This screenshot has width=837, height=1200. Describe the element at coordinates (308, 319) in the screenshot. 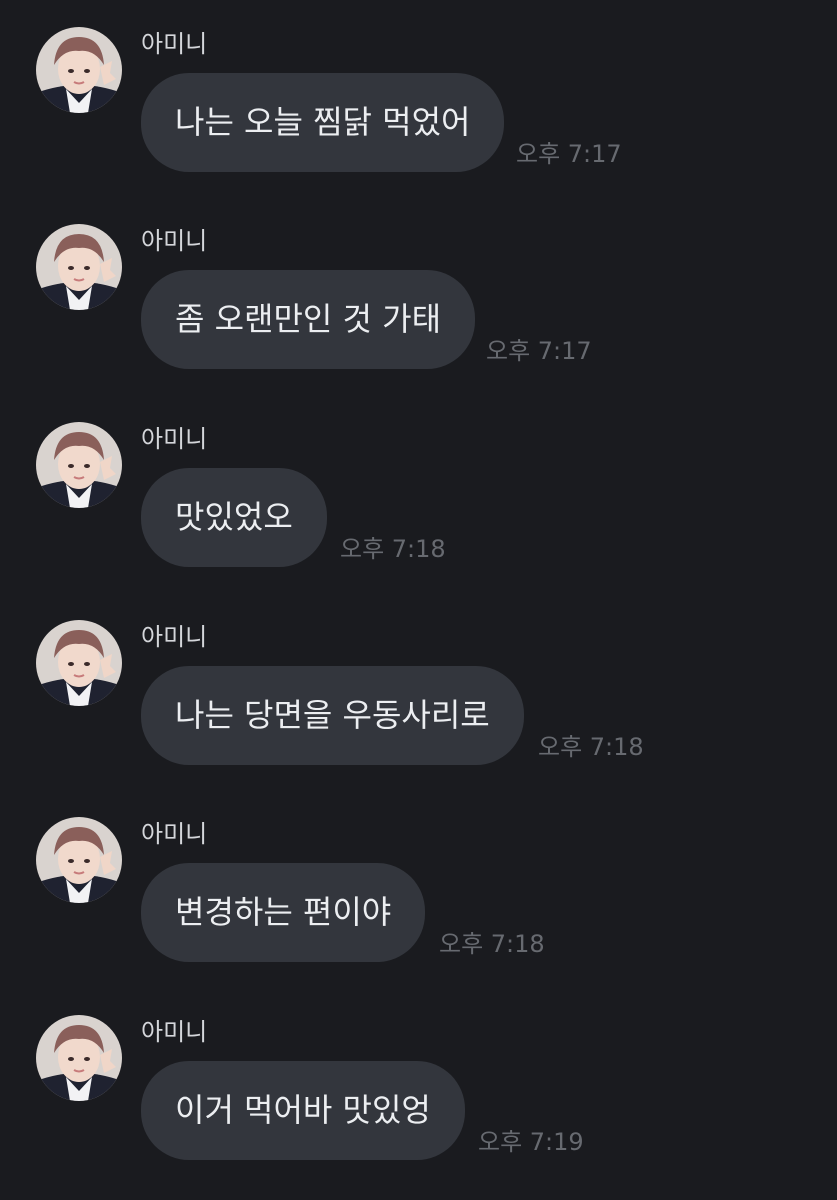

I see `message-bubble: 좀 오랜만인 것 가태` at that location.